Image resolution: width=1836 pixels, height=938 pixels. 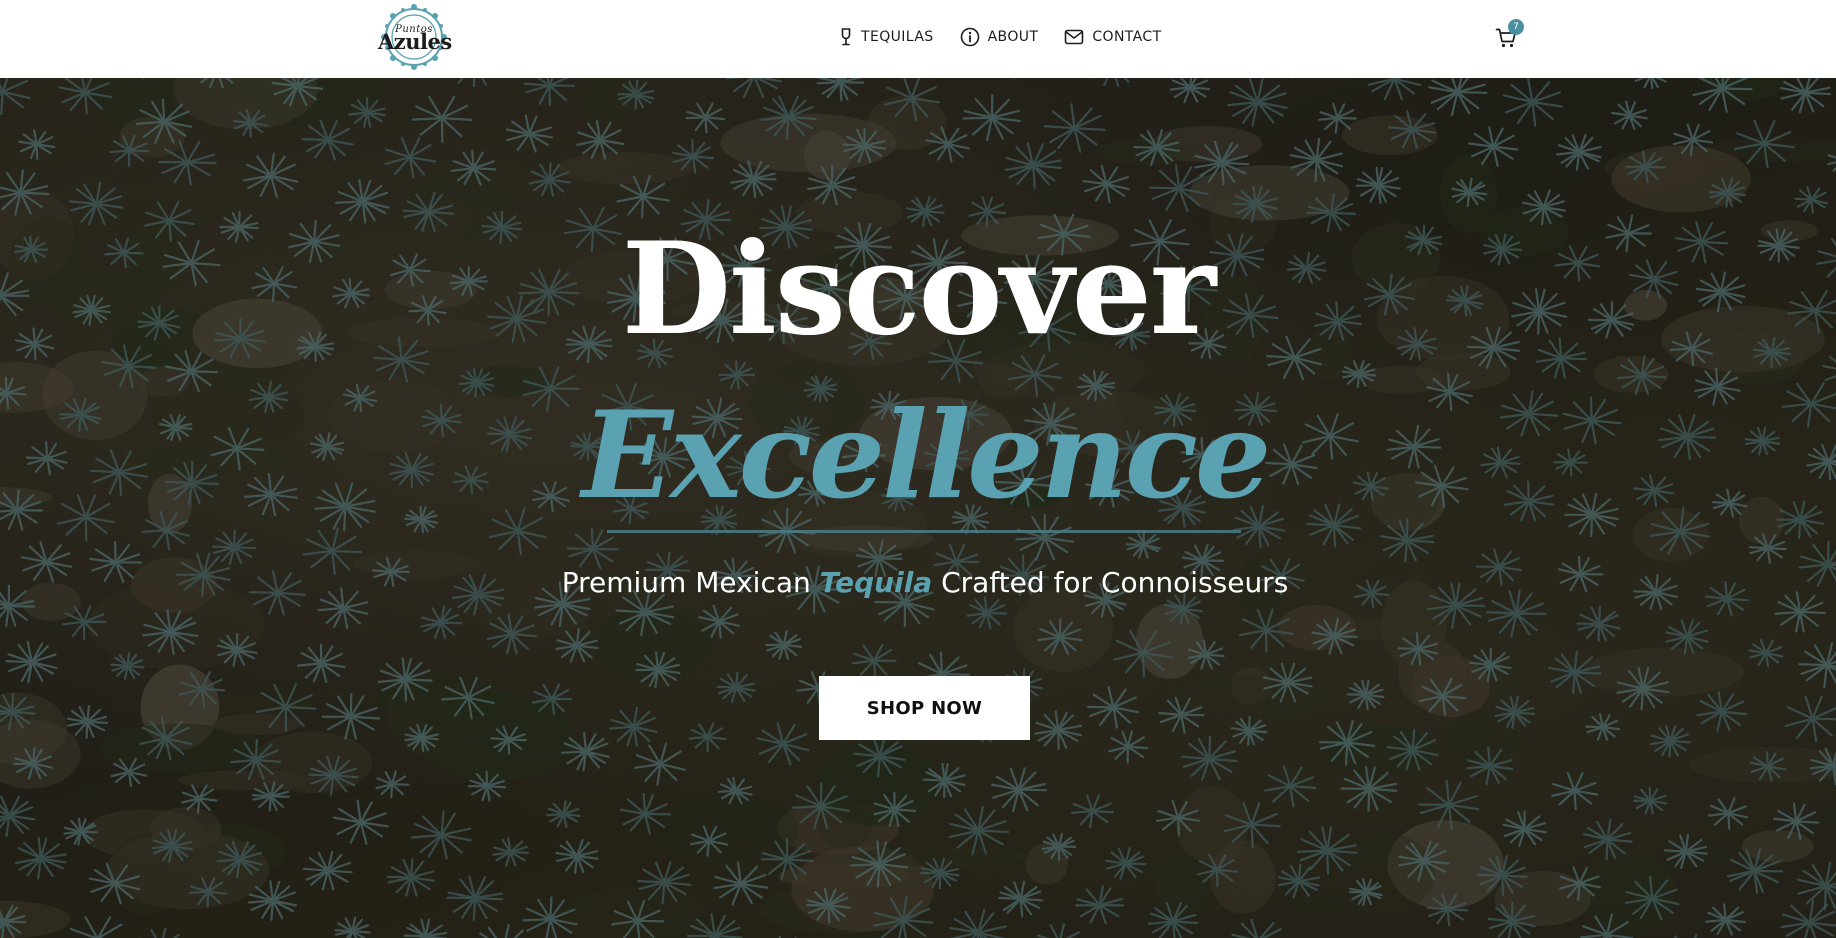 What do you see at coordinates (1013, 37) in the screenshot?
I see `nav-label-about: ABOUT` at bounding box center [1013, 37].